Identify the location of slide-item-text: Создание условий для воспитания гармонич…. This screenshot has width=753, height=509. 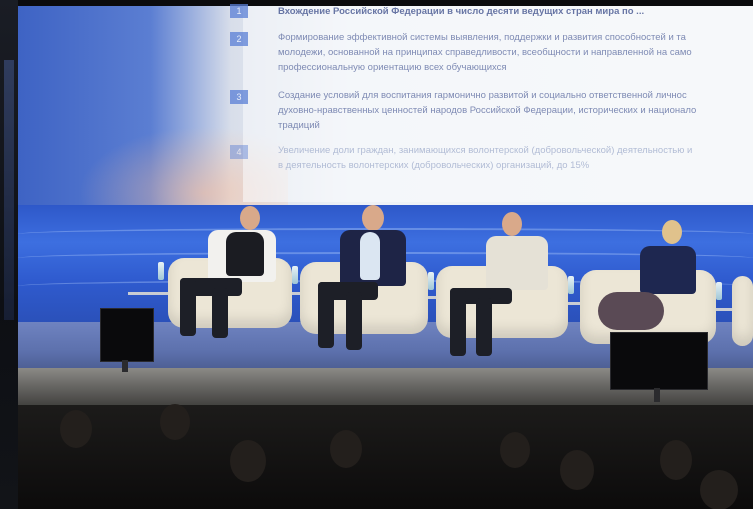
(482, 95).